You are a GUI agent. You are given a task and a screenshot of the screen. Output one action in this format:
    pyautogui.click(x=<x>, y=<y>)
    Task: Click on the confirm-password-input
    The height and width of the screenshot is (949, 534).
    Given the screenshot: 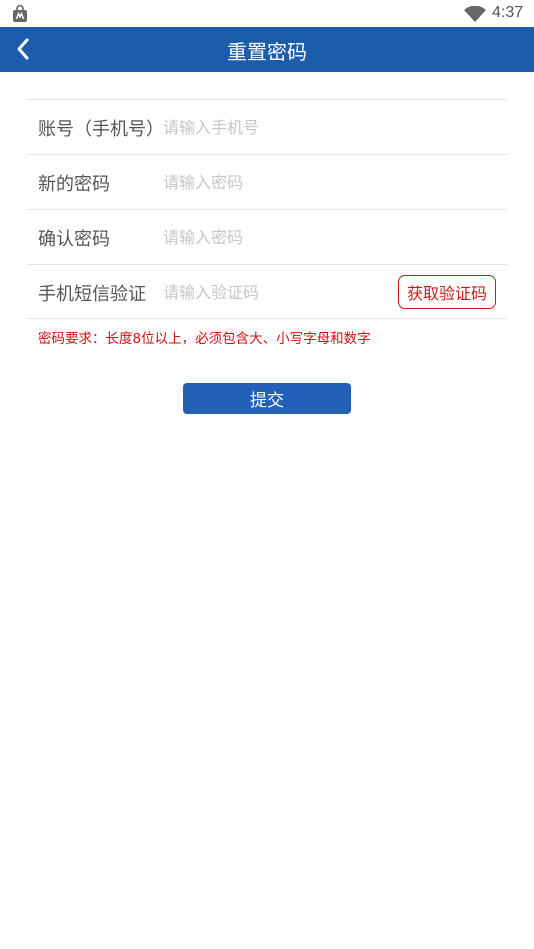 What is the action you would take?
    pyautogui.click(x=278, y=237)
    